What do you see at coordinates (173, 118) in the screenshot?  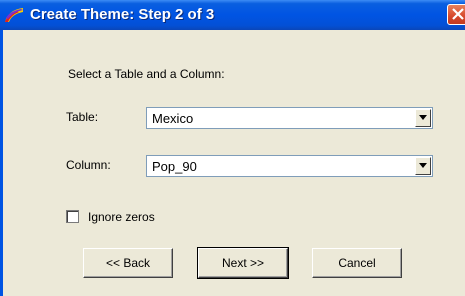 I see `table-select-value: Mexico` at bounding box center [173, 118].